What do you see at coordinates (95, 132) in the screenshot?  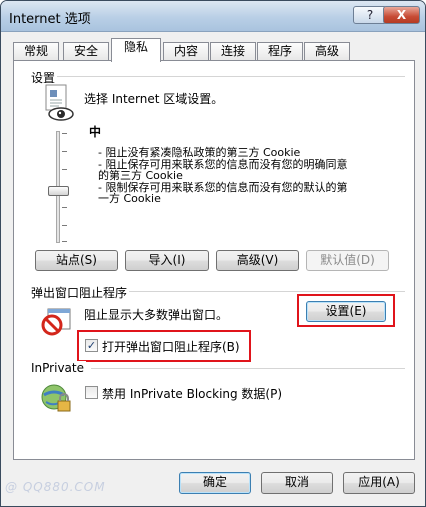 I see `privacy-level: 中` at bounding box center [95, 132].